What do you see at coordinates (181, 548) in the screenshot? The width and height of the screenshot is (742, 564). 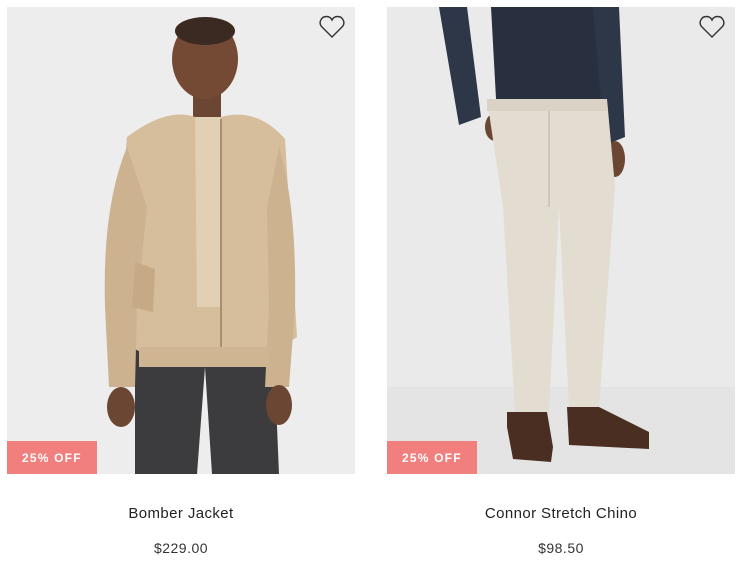 I see `product-price: $229.00` at bounding box center [181, 548].